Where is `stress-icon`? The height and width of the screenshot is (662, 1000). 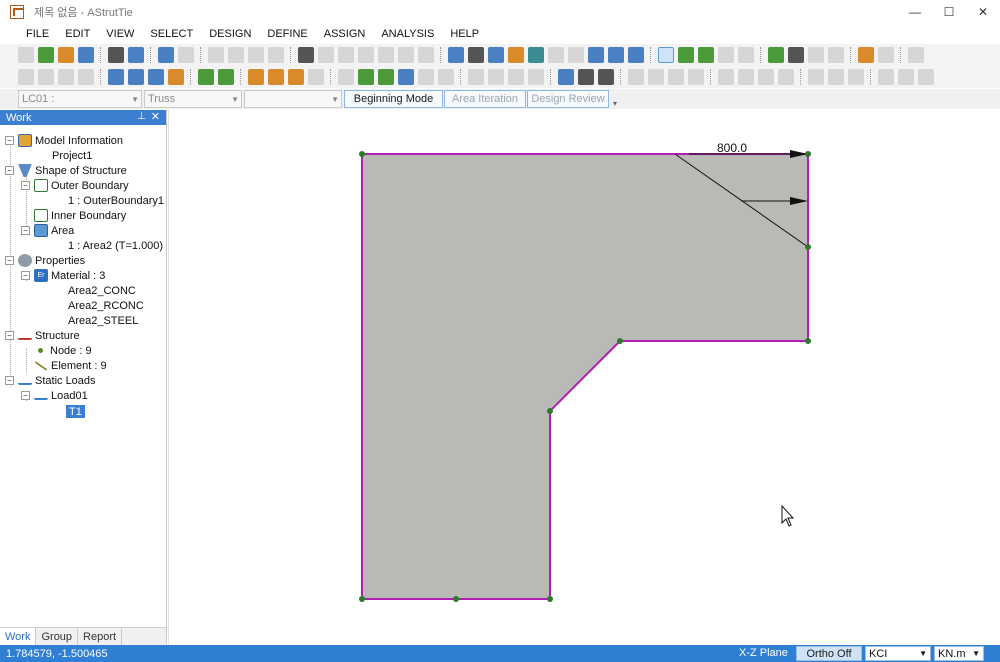
stress-icon is located at coordinates (576, 55).